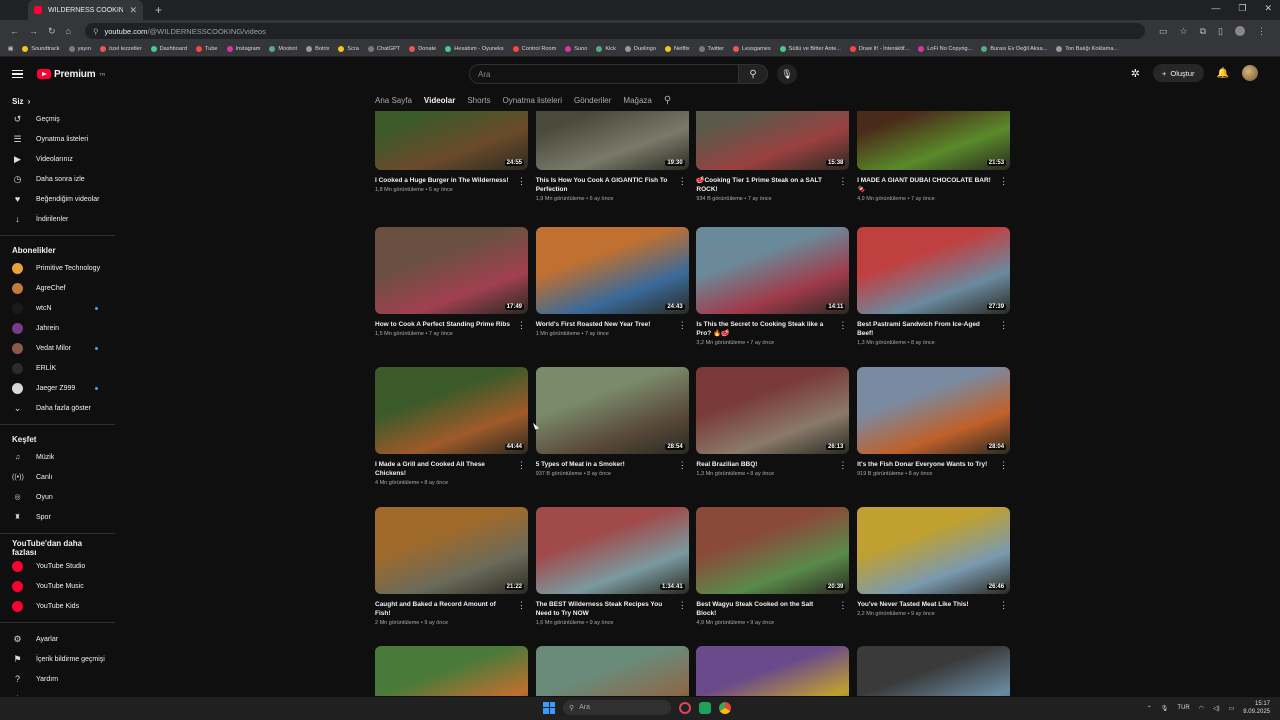 This screenshot has height=720, width=1280. I want to click on video-thumbnail: 17:49, so click(451, 270).